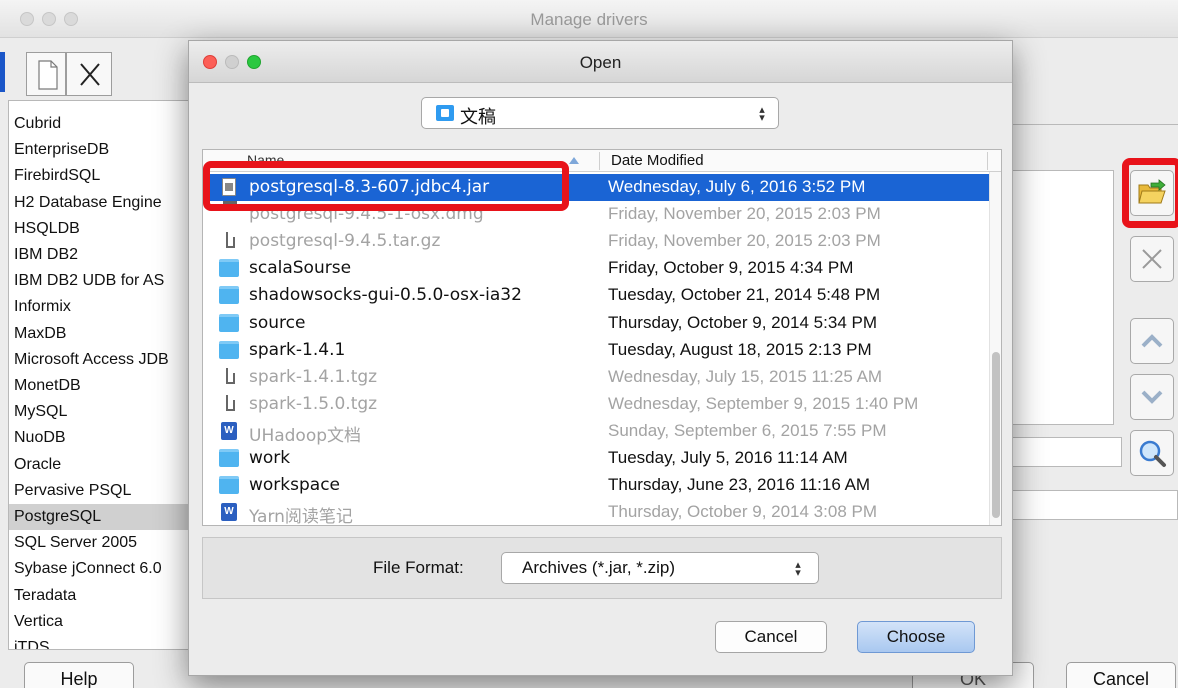 The width and height of the screenshot is (1178, 688). Describe the element at coordinates (40, 438) in the screenshot. I see `driver-list-item: NuoDB` at that location.